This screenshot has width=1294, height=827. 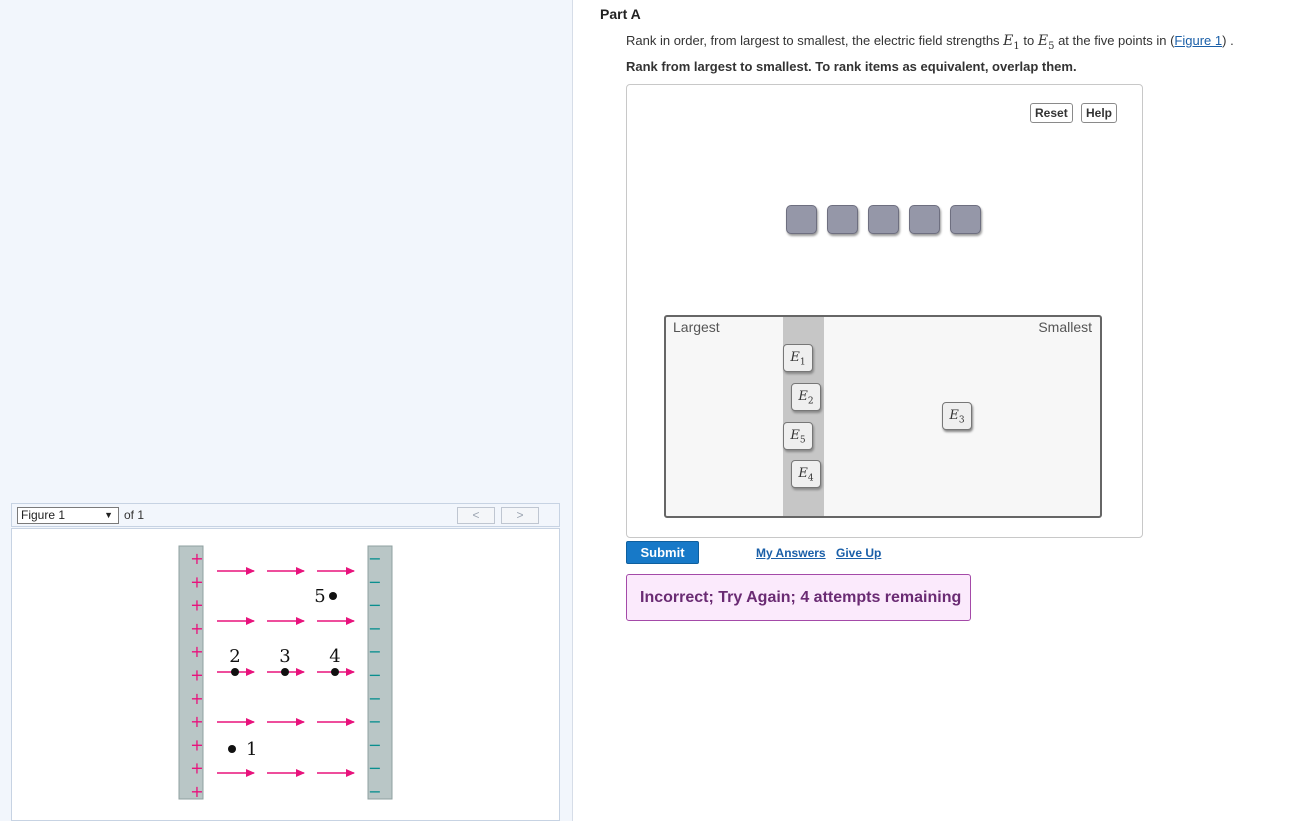 What do you see at coordinates (791, 553) in the screenshot?
I see `my-answers-link: My Answers` at bounding box center [791, 553].